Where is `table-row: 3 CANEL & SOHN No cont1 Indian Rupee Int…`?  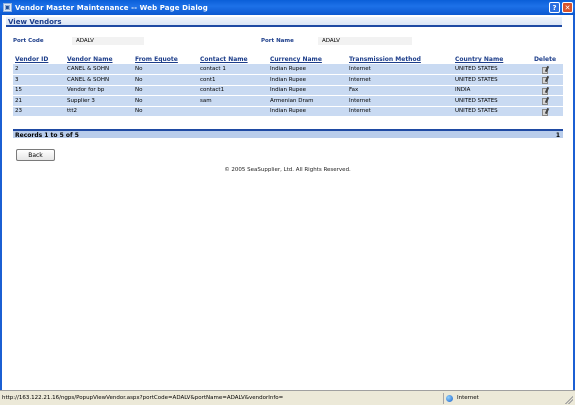
table-row: 3 CANEL & SOHN No cont1 Indian Rupee Int… is located at coordinates (288, 80).